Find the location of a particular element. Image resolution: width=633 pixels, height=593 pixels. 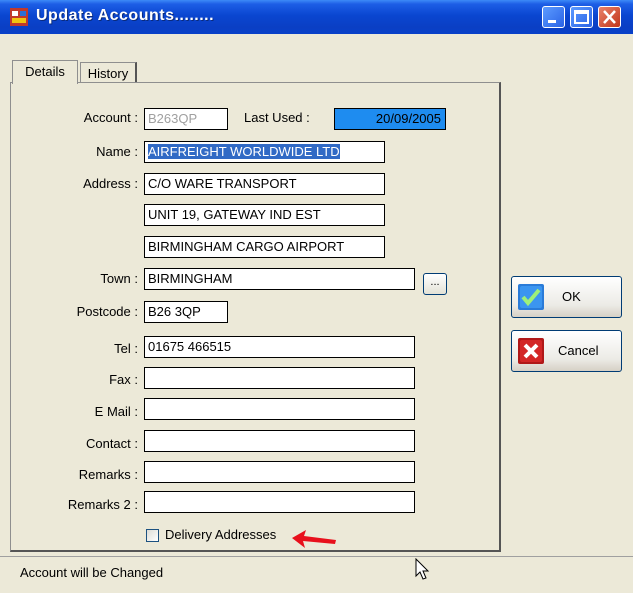

town-label: Town : is located at coordinates (119, 278).